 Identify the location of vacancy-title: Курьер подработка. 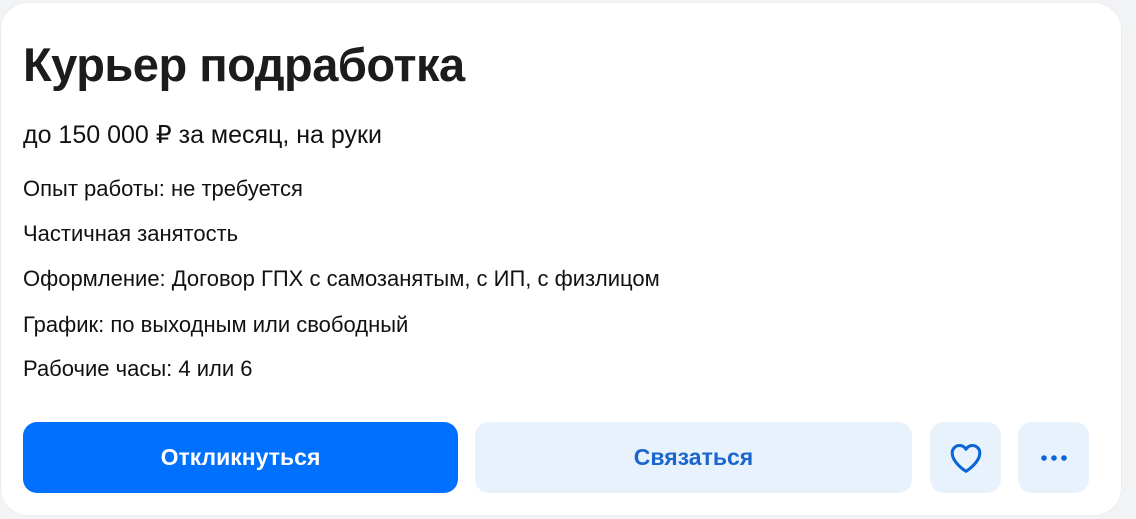
(244, 64).